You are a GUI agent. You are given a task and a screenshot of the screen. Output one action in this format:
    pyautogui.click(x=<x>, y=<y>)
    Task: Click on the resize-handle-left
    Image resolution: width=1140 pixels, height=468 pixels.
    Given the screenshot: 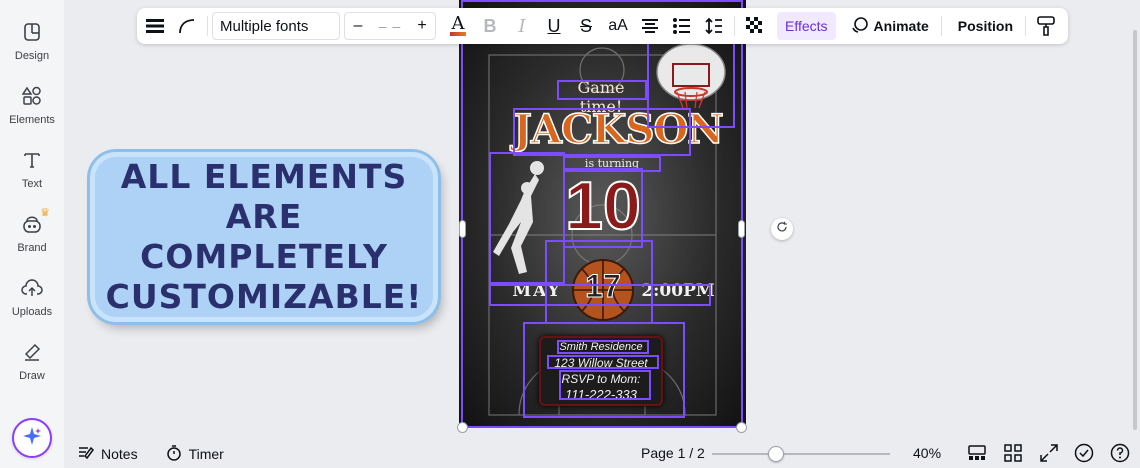 What is the action you would take?
    pyautogui.click(x=462, y=229)
    